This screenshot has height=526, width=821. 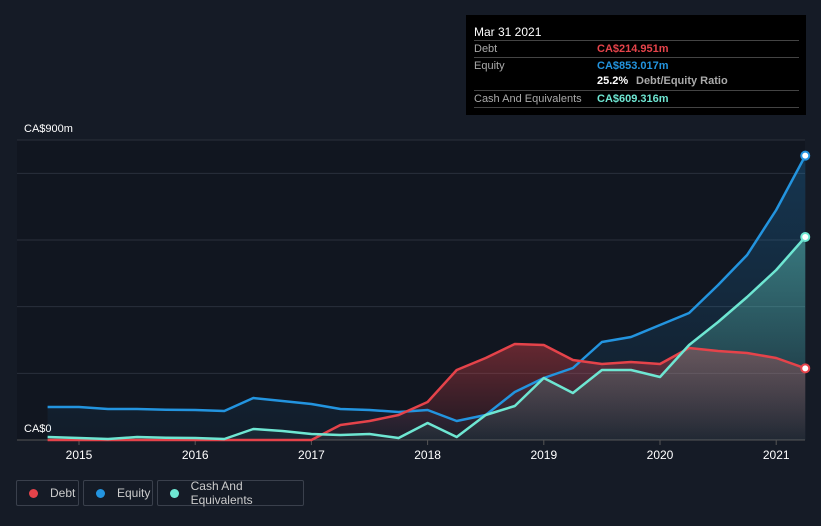 I want to click on debt-endpoint, so click(x=805, y=368).